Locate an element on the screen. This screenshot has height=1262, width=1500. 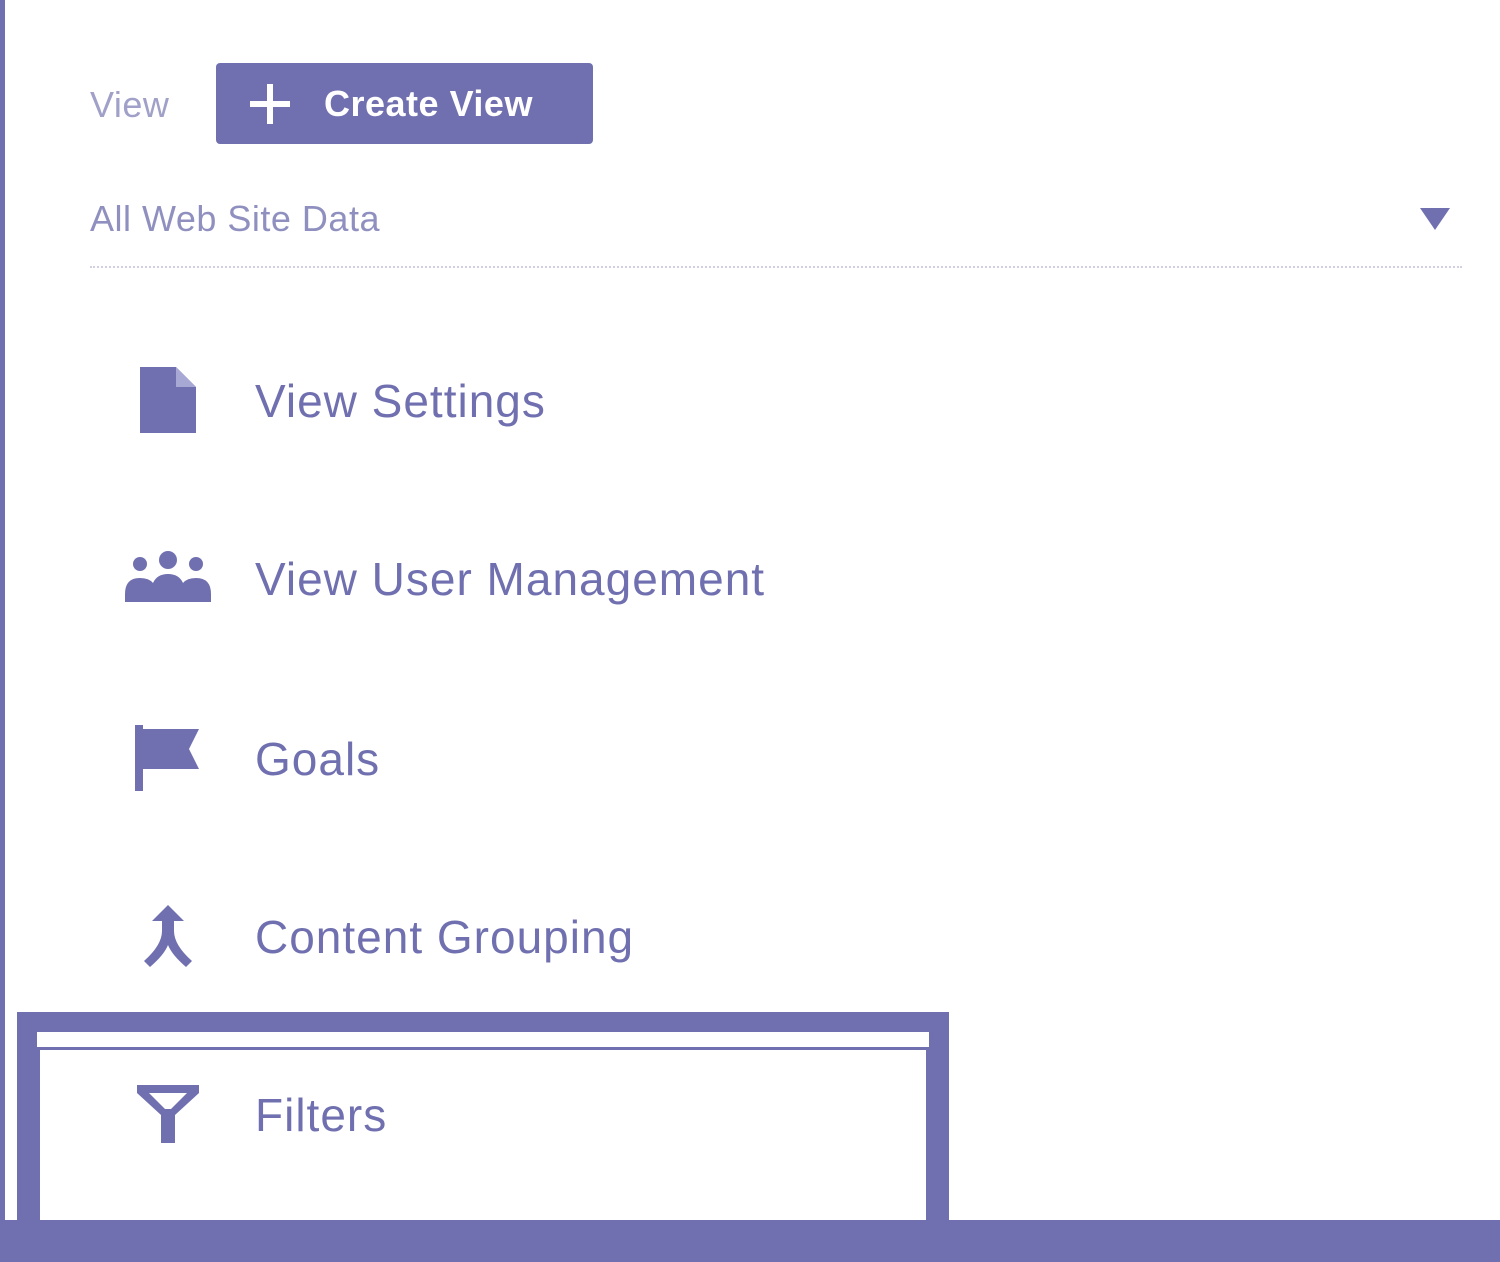
plus-icon is located at coordinates (270, 103).